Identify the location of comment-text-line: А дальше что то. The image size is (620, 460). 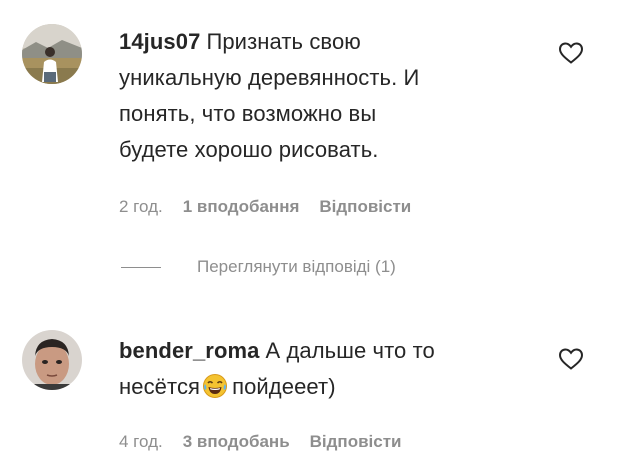
(350, 350).